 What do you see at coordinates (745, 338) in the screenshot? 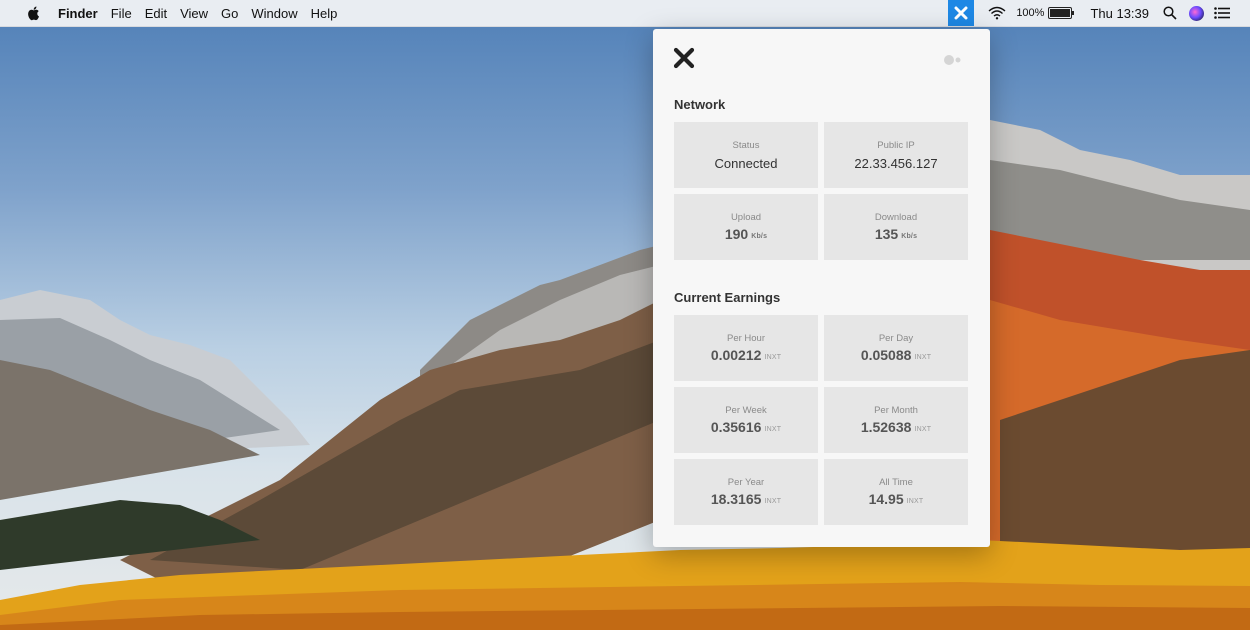
I see `per-hour-label: Per Hour` at bounding box center [745, 338].